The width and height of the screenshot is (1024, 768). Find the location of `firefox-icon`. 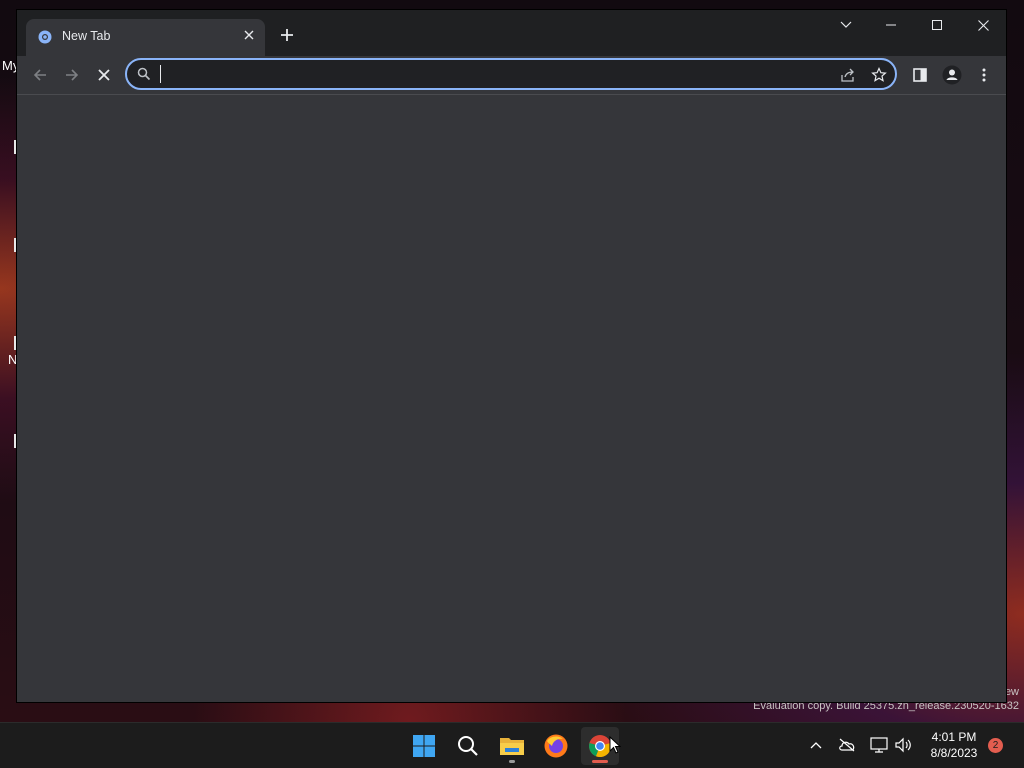

firefox-icon is located at coordinates (556, 746).